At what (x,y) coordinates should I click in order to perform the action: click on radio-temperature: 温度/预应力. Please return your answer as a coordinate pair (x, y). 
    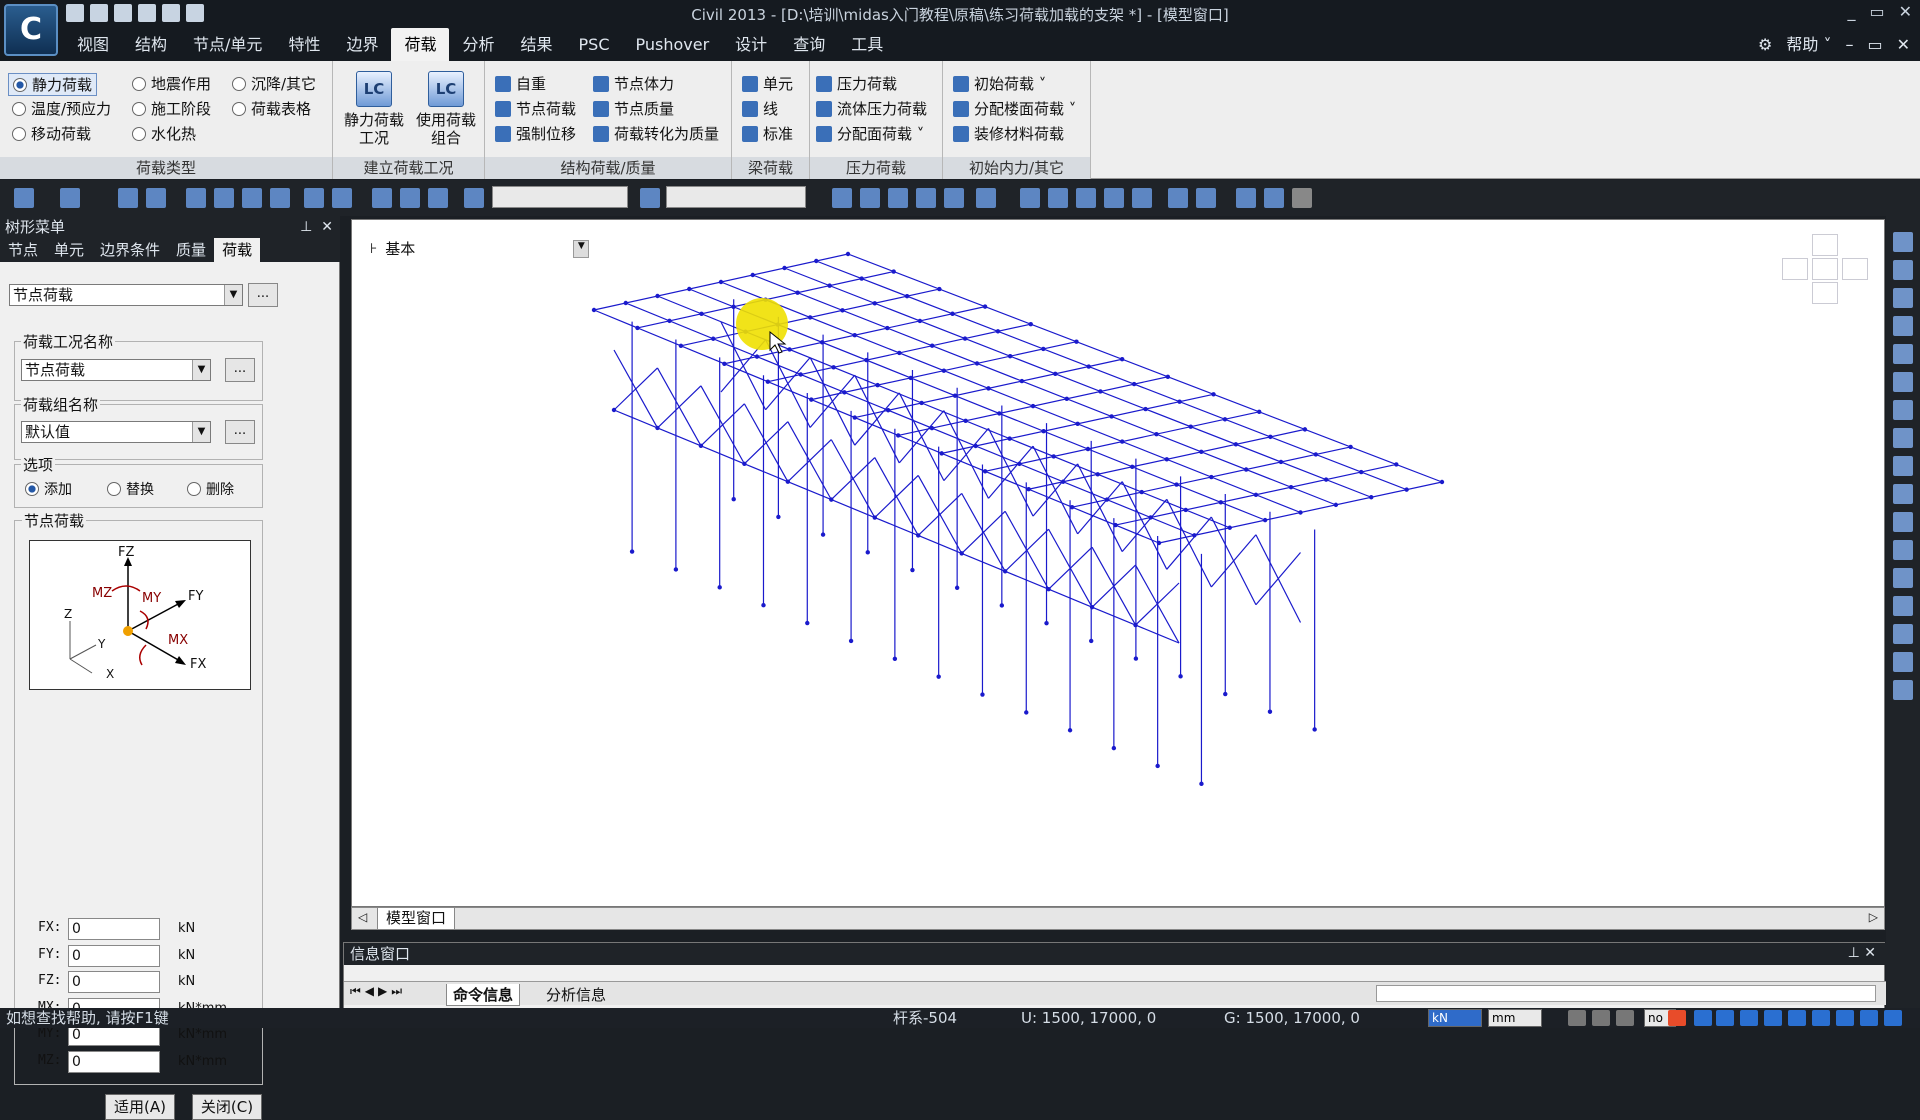
    Looking at the image, I should click on (61, 108).